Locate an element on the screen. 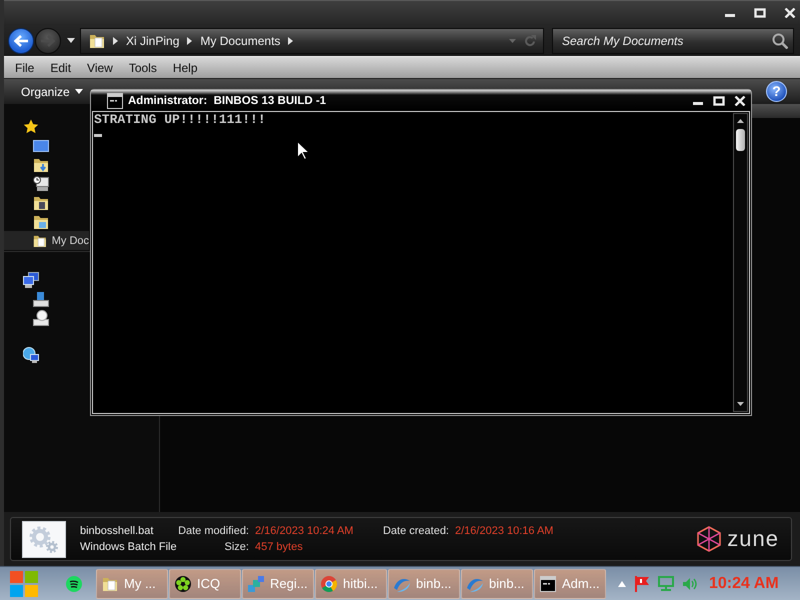 The image size is (800, 600). geometric-mark-icon is located at coordinates (709, 539).